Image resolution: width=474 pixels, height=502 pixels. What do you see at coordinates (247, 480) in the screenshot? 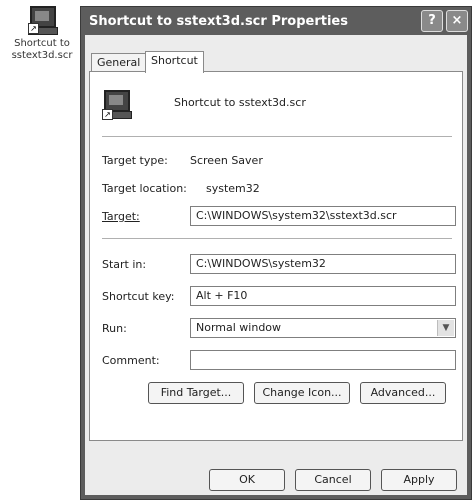
I see `ok-button: OK` at bounding box center [247, 480].